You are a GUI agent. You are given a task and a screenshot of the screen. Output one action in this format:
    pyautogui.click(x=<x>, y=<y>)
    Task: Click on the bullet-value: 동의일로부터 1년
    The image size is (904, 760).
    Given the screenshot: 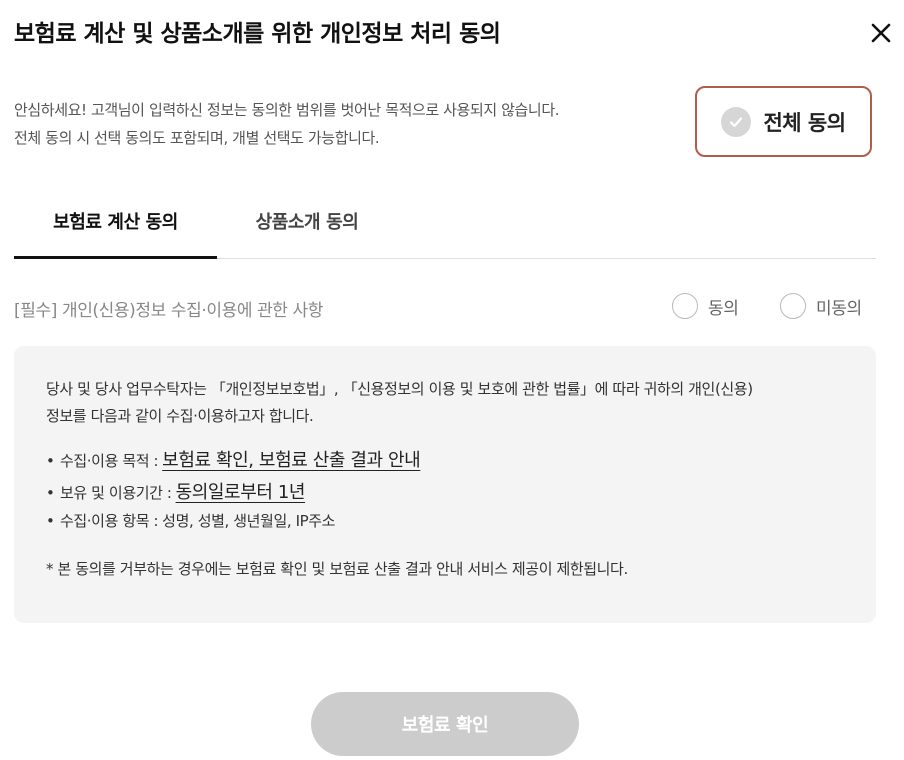 What is the action you would take?
    pyautogui.click(x=240, y=492)
    